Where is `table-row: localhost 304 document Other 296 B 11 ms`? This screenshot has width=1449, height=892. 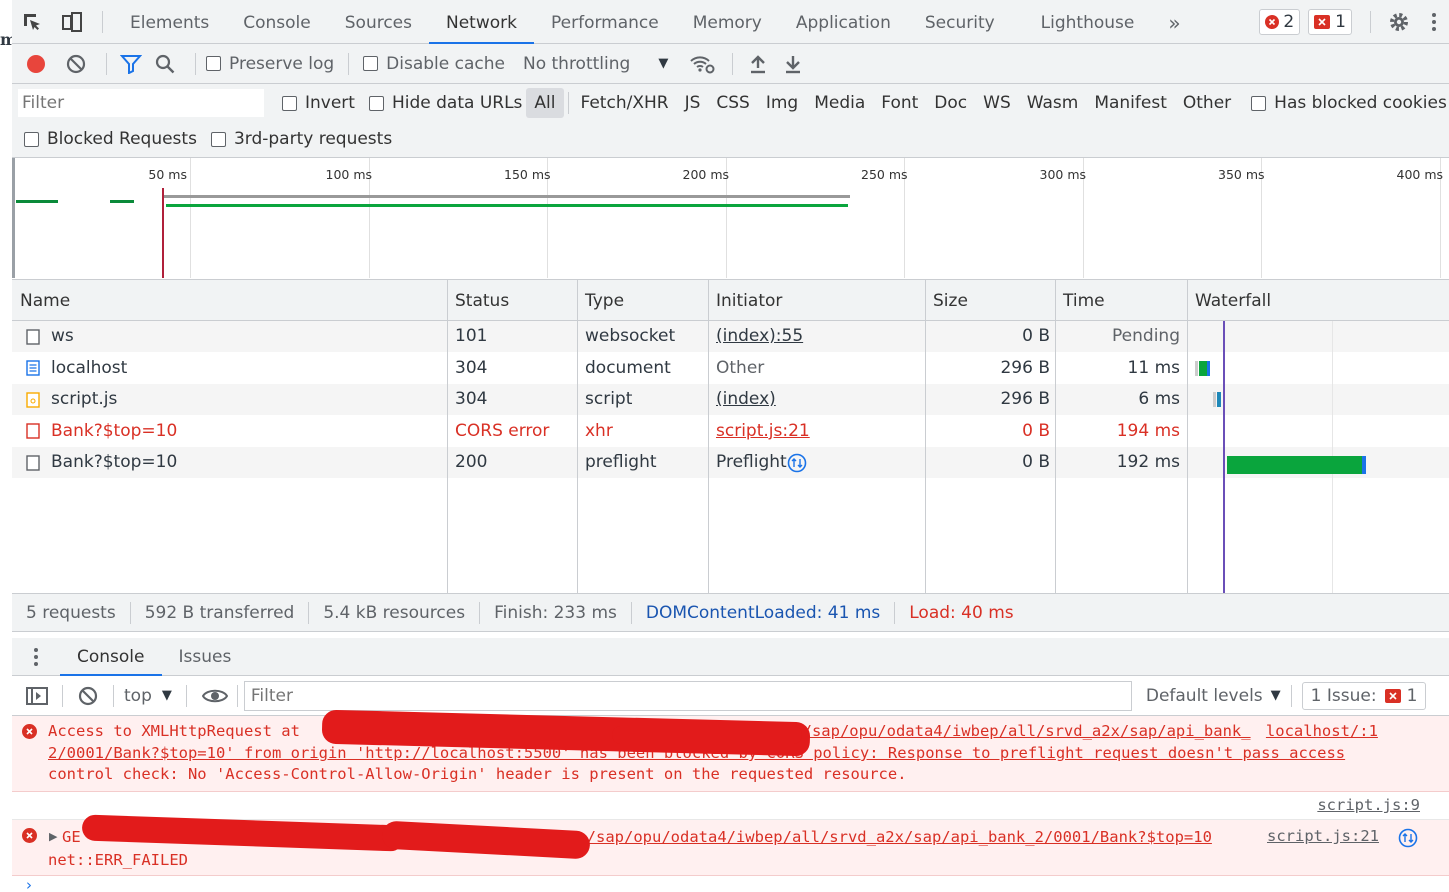 table-row: localhost 304 document Other 296 B 11 ms is located at coordinates (730, 368).